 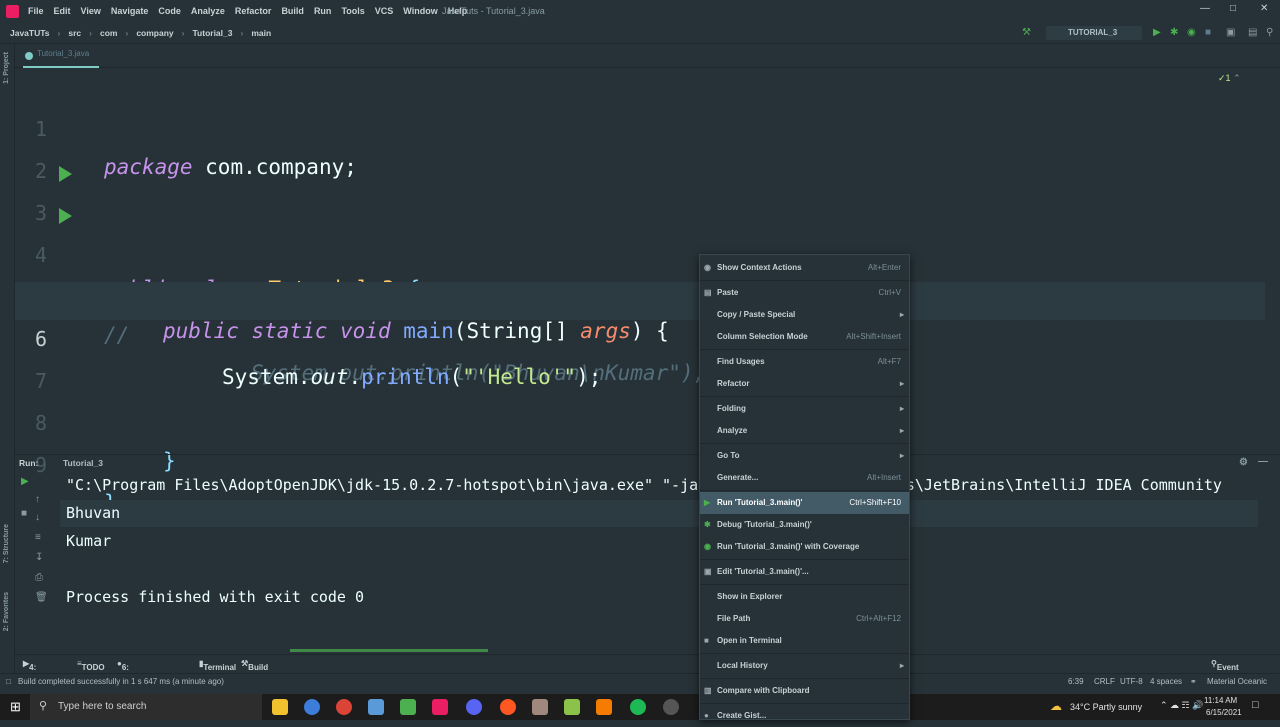 I want to click on caret-position: 6:39, so click(x=1076, y=681).